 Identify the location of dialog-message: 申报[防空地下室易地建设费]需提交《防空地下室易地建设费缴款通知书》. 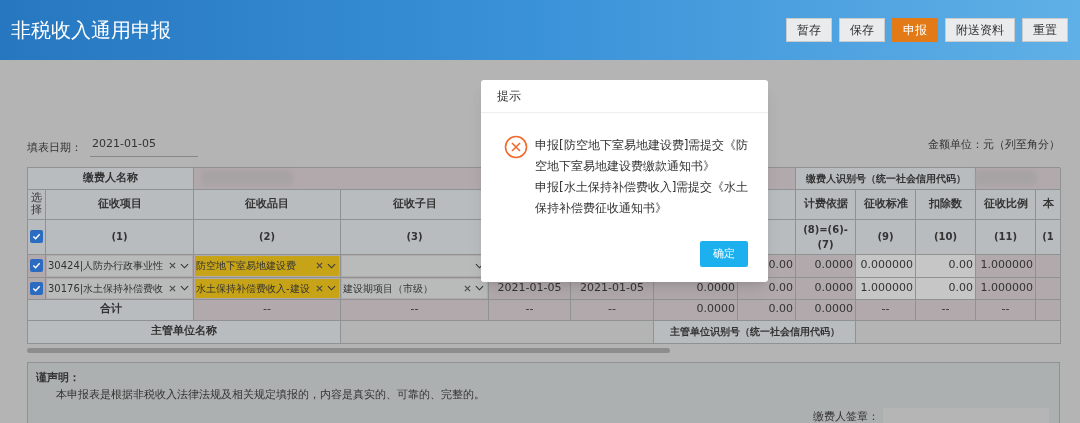
(642, 156).